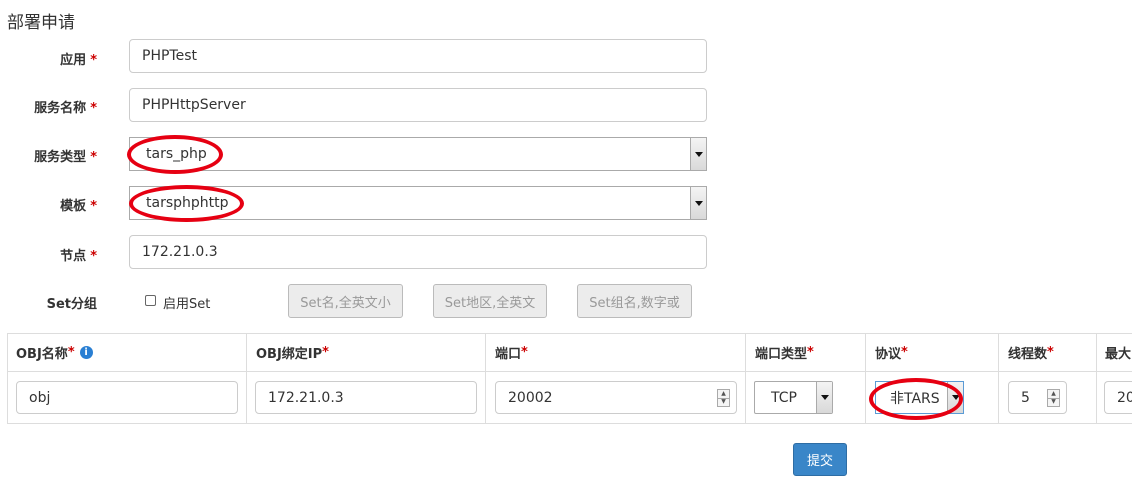  I want to click on threads-input: 5 ▲ ▼, so click(1037, 397).